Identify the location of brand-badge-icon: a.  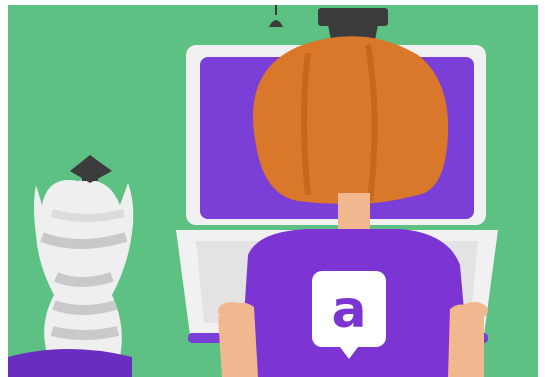
(349, 315).